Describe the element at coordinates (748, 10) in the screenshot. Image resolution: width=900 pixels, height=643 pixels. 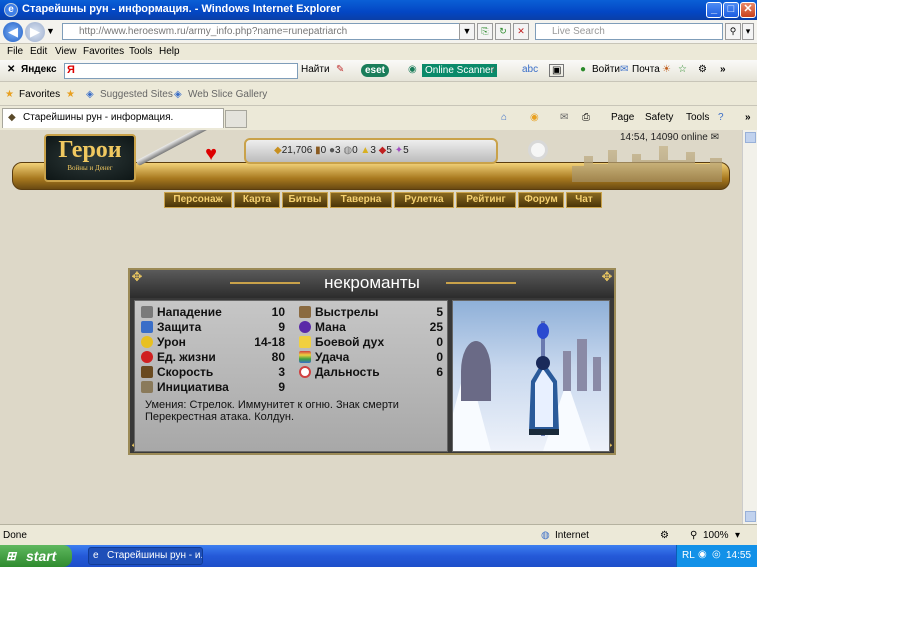
I see `close-button: ✕` at that location.